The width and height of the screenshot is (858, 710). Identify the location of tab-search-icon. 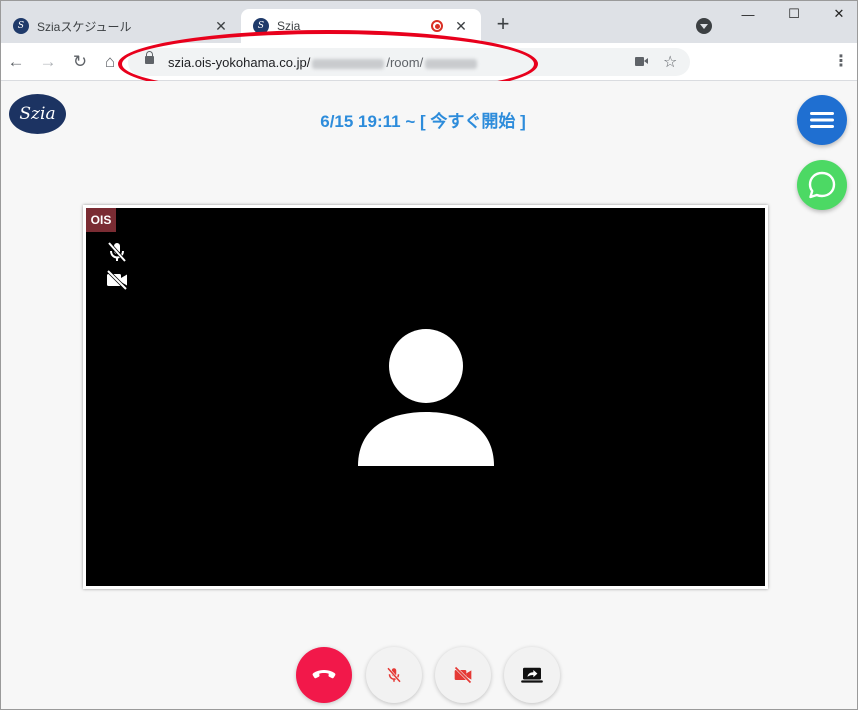
(704, 26).